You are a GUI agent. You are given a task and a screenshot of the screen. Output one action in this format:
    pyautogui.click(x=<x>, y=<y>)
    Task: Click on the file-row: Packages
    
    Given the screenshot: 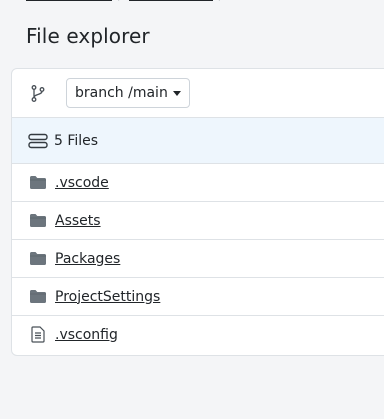 What is the action you would take?
    pyautogui.click(x=198, y=259)
    